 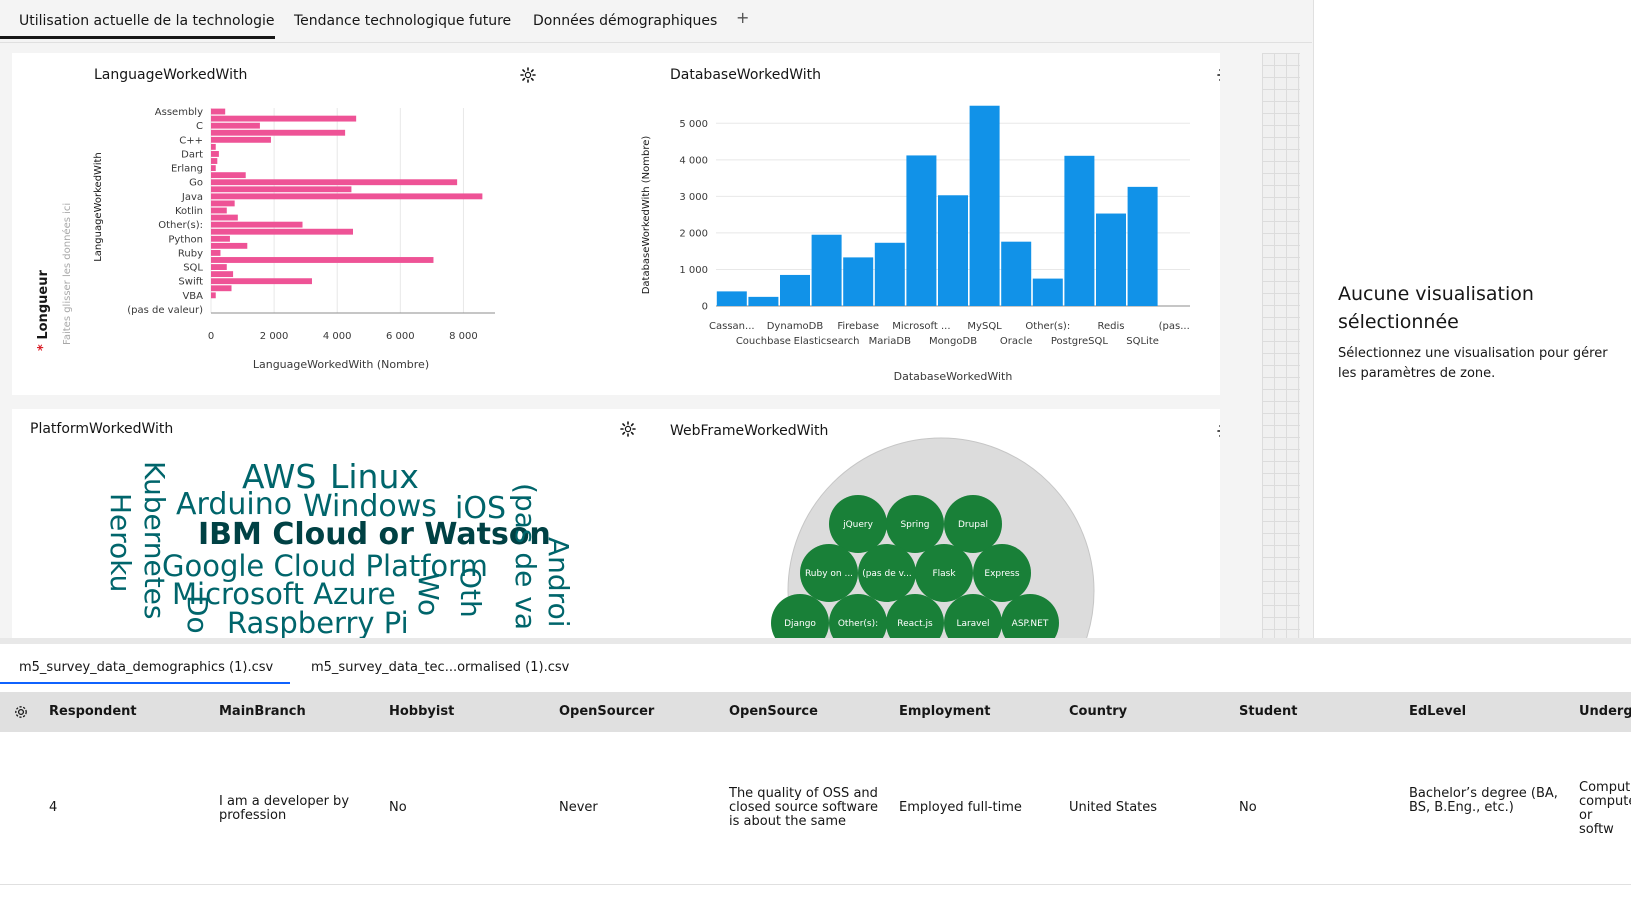 What do you see at coordinates (1098, 712) in the screenshot?
I see `column-header-country: Country` at bounding box center [1098, 712].